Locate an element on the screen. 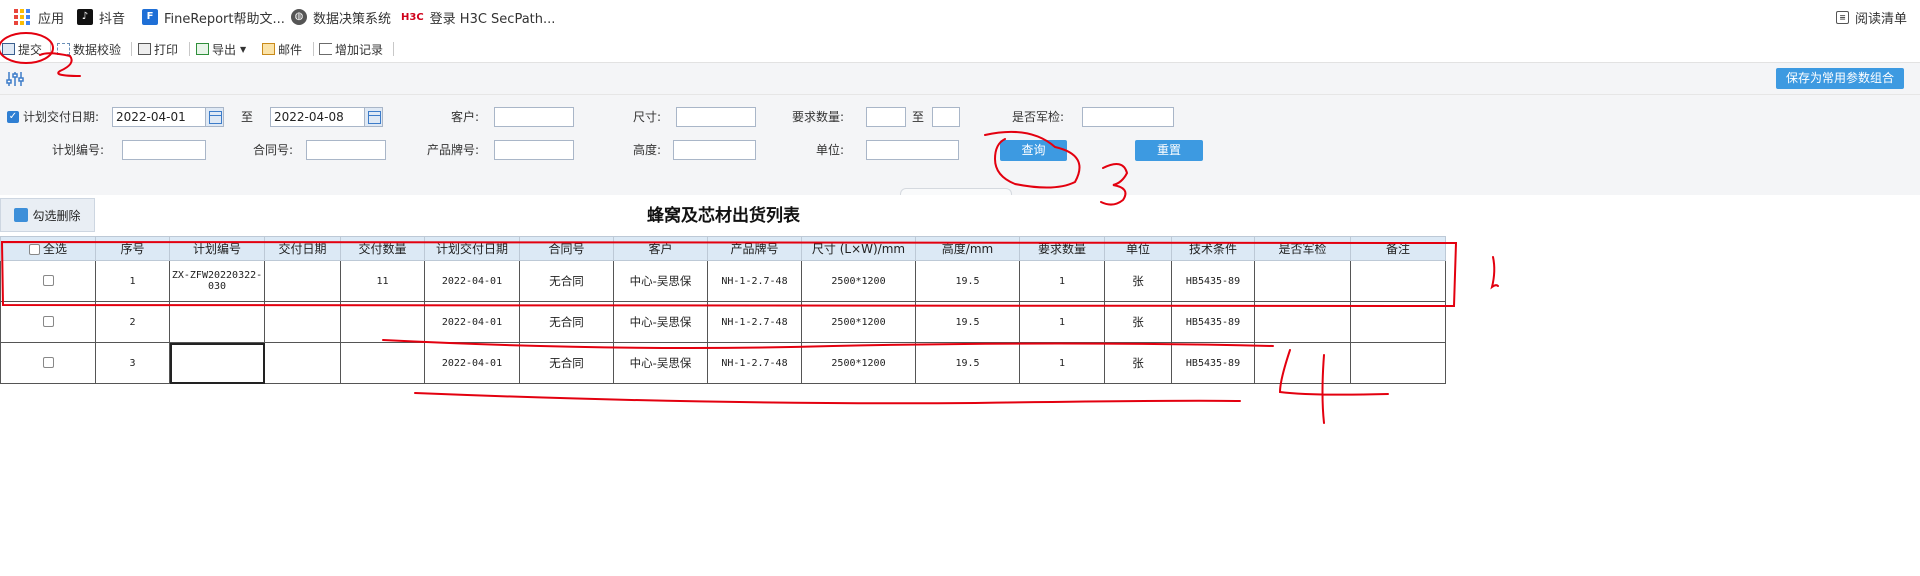  cell-unit: 张 is located at coordinates (1138, 322).